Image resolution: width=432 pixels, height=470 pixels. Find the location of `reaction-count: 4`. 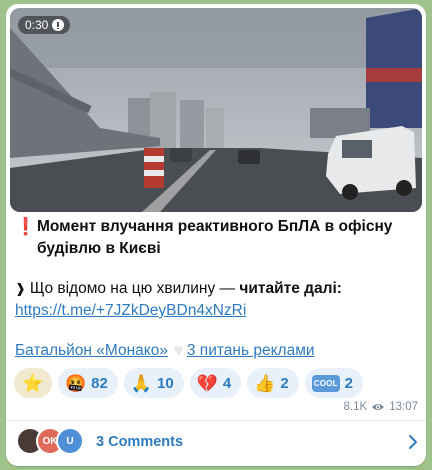

reaction-count: 4 is located at coordinates (227, 383).